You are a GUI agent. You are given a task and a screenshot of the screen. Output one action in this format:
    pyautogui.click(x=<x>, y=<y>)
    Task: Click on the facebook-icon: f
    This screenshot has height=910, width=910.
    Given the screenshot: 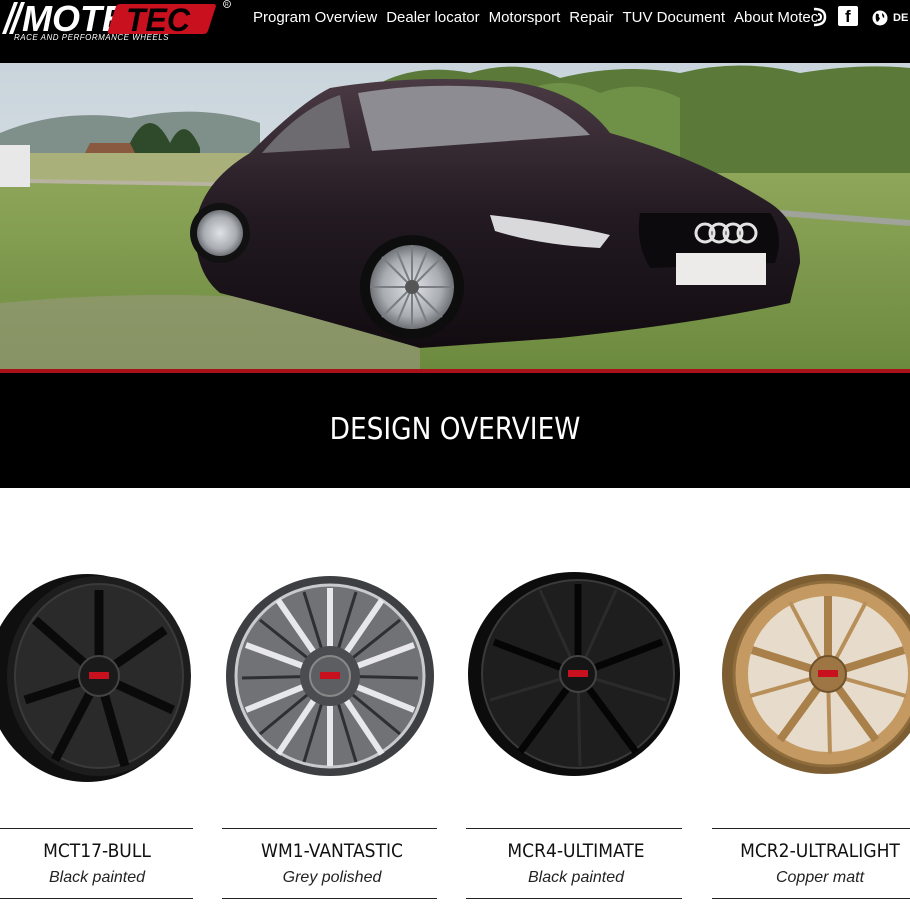 What is the action you would take?
    pyautogui.click(x=848, y=16)
    